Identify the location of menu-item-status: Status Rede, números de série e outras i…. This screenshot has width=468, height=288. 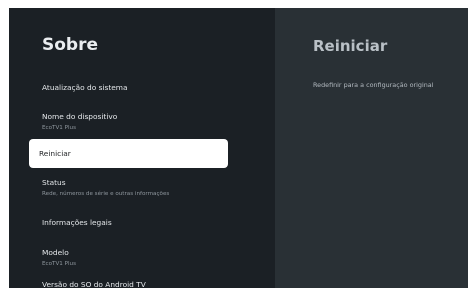
(142, 190).